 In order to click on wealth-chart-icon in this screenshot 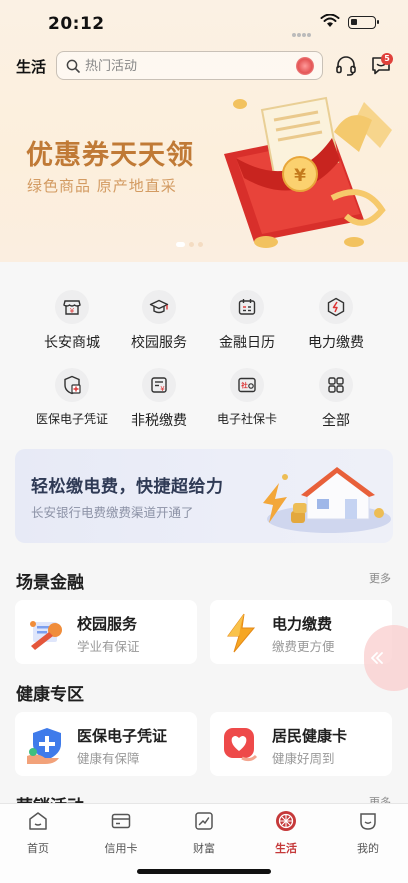, I will do `click(204, 821)`.